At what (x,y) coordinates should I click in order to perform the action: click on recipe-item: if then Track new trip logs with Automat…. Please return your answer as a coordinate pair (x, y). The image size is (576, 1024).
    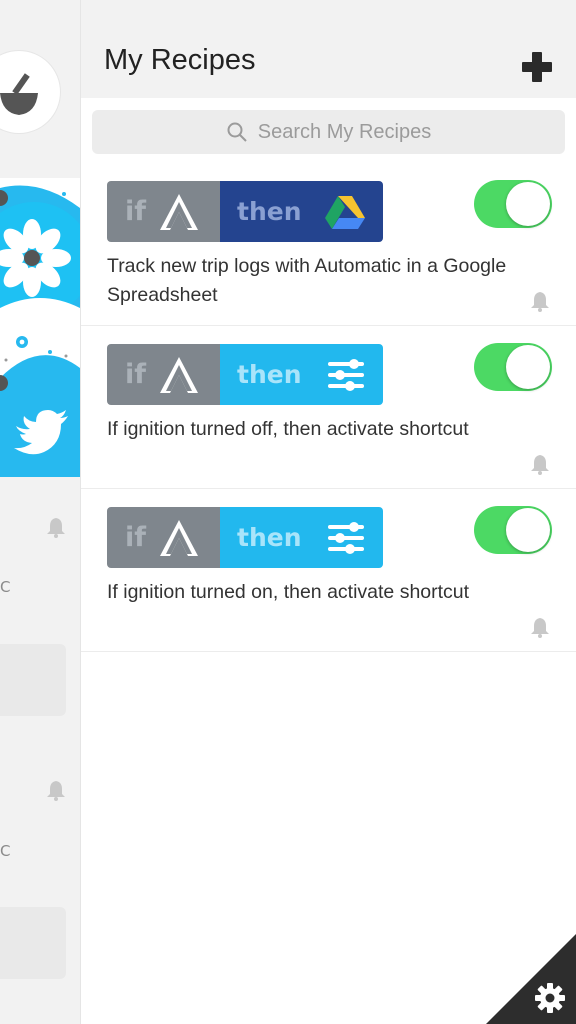
    Looking at the image, I should click on (328, 244).